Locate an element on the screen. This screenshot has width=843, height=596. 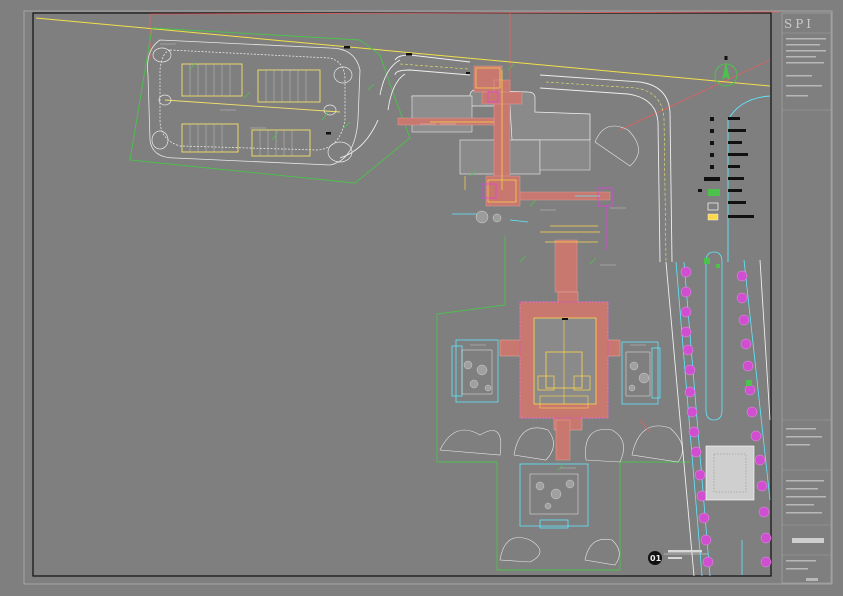
legend is located at coordinates (726, 169).